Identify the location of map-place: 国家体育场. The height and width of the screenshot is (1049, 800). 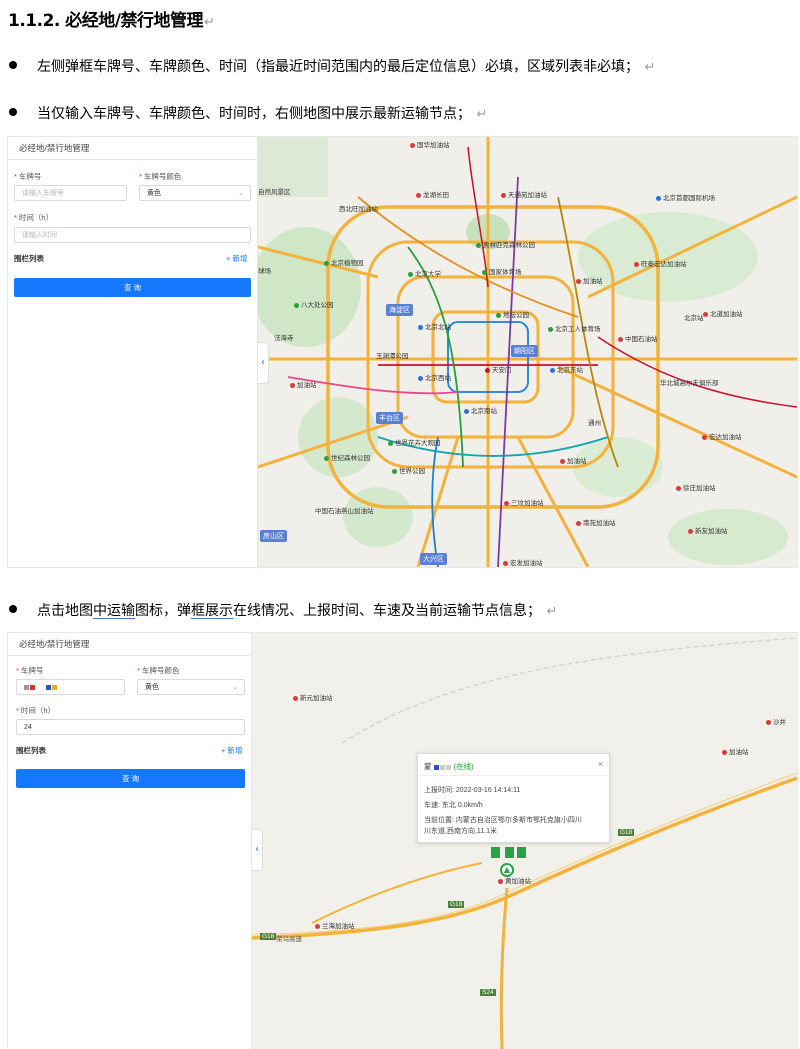
(502, 271).